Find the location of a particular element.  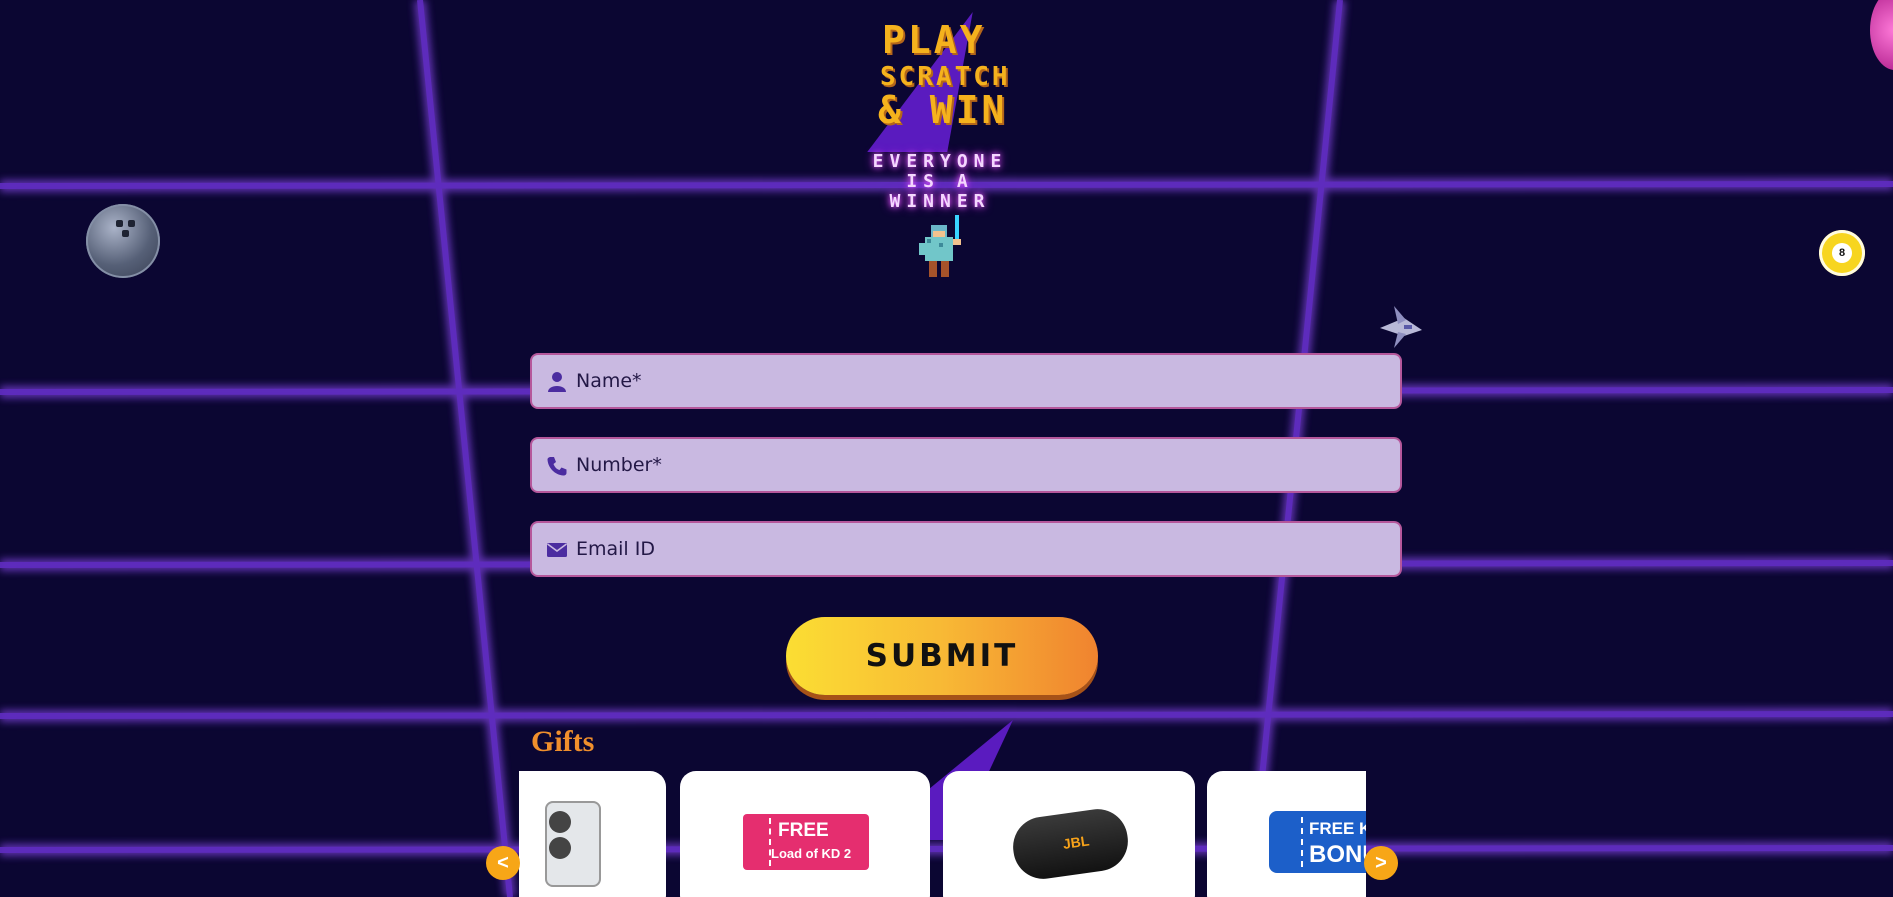

name-field is located at coordinates (966, 381).